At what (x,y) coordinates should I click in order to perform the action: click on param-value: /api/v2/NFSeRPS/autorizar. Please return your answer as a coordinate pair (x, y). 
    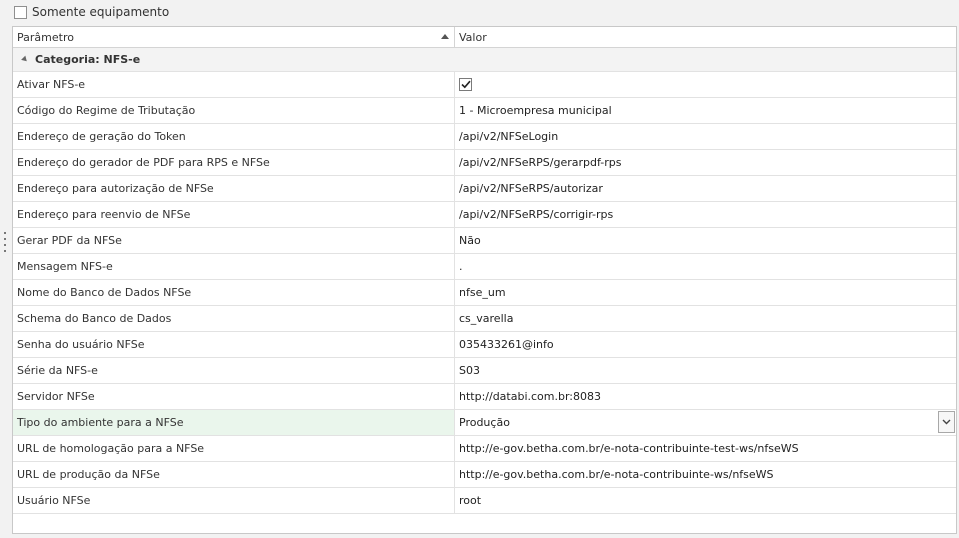
    Looking at the image, I should click on (705, 188).